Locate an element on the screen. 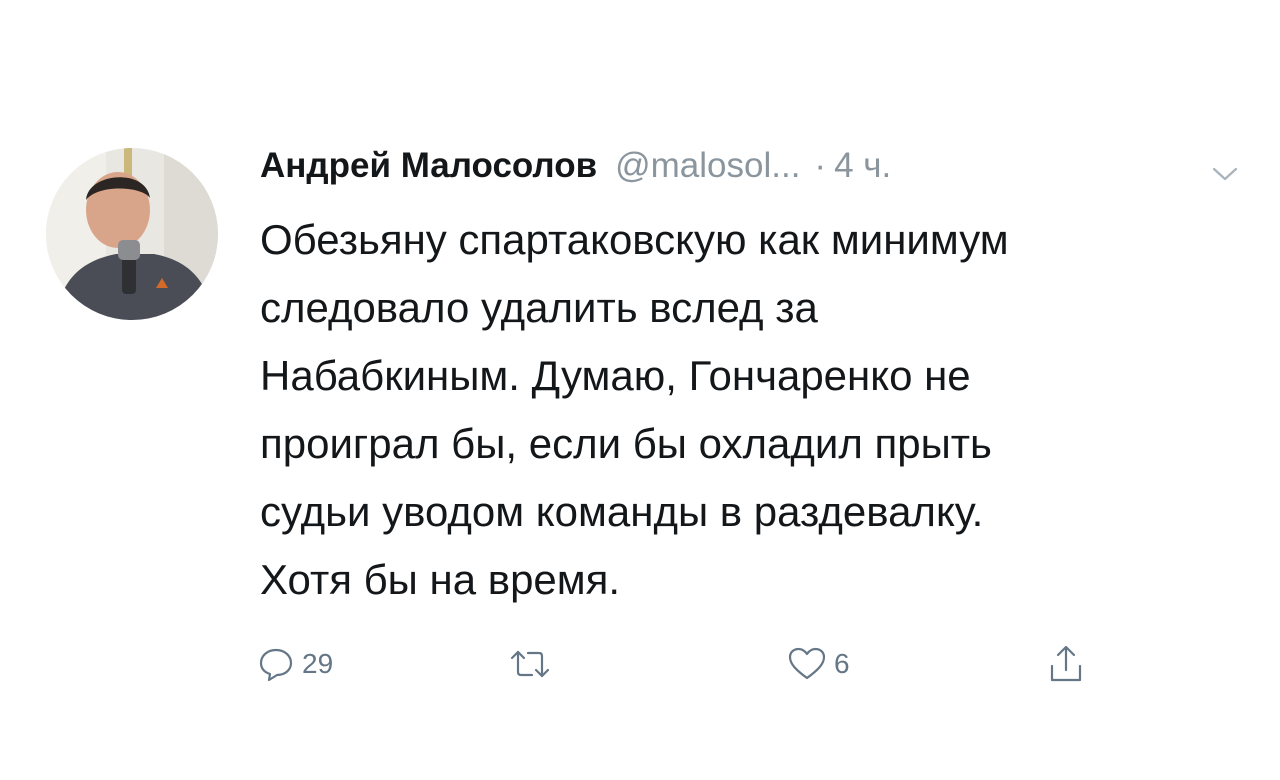  share-icon is located at coordinates (1066, 664).